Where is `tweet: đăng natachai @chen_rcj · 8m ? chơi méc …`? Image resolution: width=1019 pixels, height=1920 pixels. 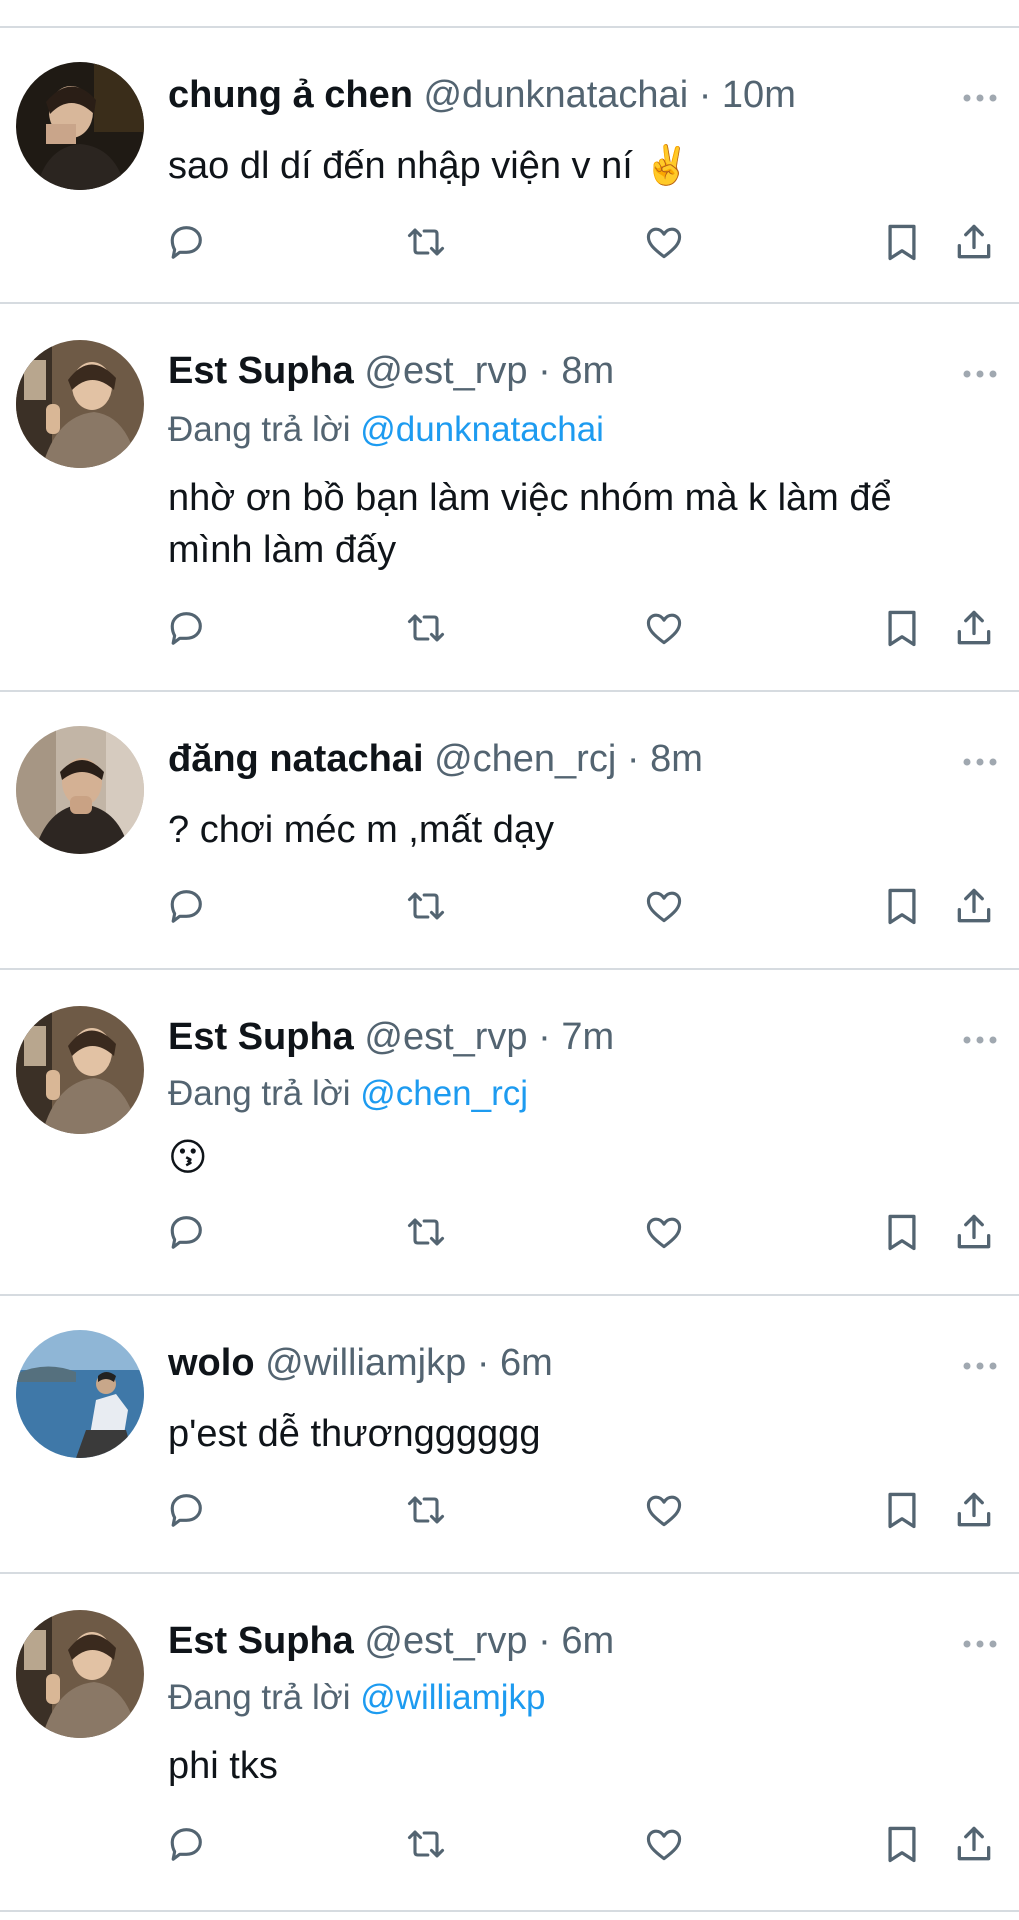 tweet: đăng natachai @chen_rcj · 8m ? chơi méc … is located at coordinates (509, 829).